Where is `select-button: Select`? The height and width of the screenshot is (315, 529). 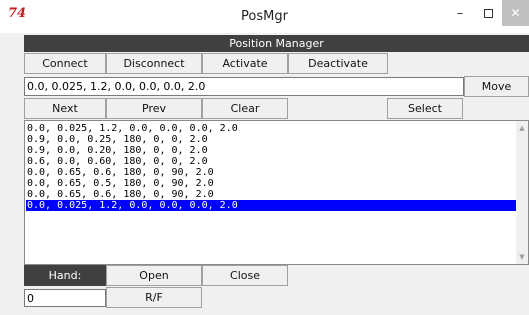
select-button: Select is located at coordinates (425, 108).